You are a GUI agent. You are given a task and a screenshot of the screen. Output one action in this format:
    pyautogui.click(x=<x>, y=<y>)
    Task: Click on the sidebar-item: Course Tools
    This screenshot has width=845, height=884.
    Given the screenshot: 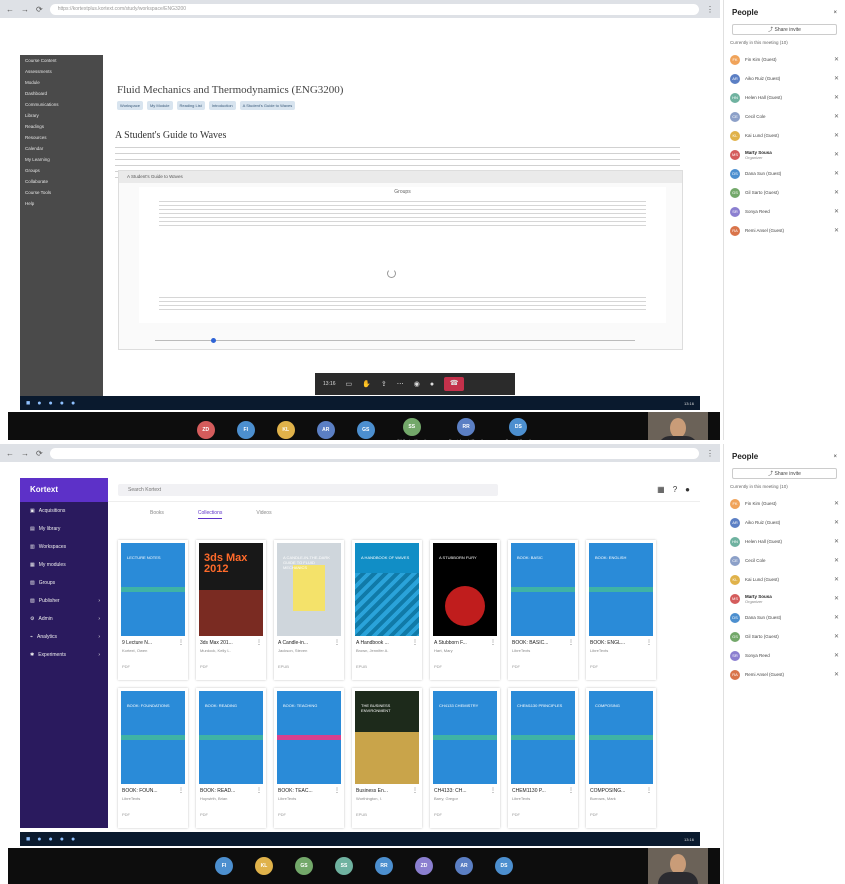 What is the action you would take?
    pyautogui.click(x=61, y=192)
    